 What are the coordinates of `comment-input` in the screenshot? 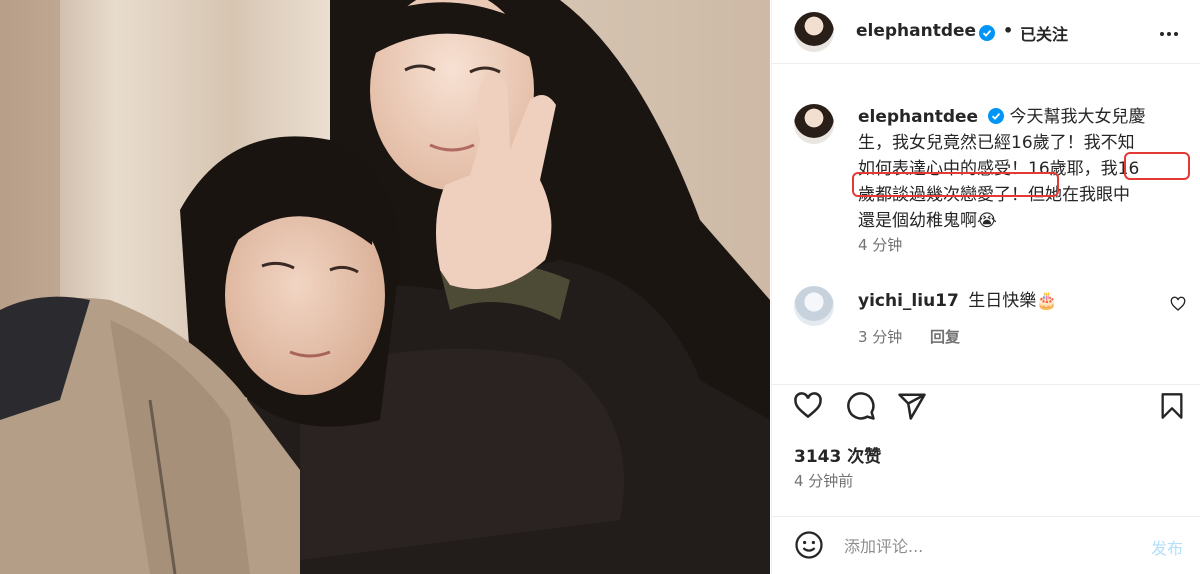 It's located at (984, 546).